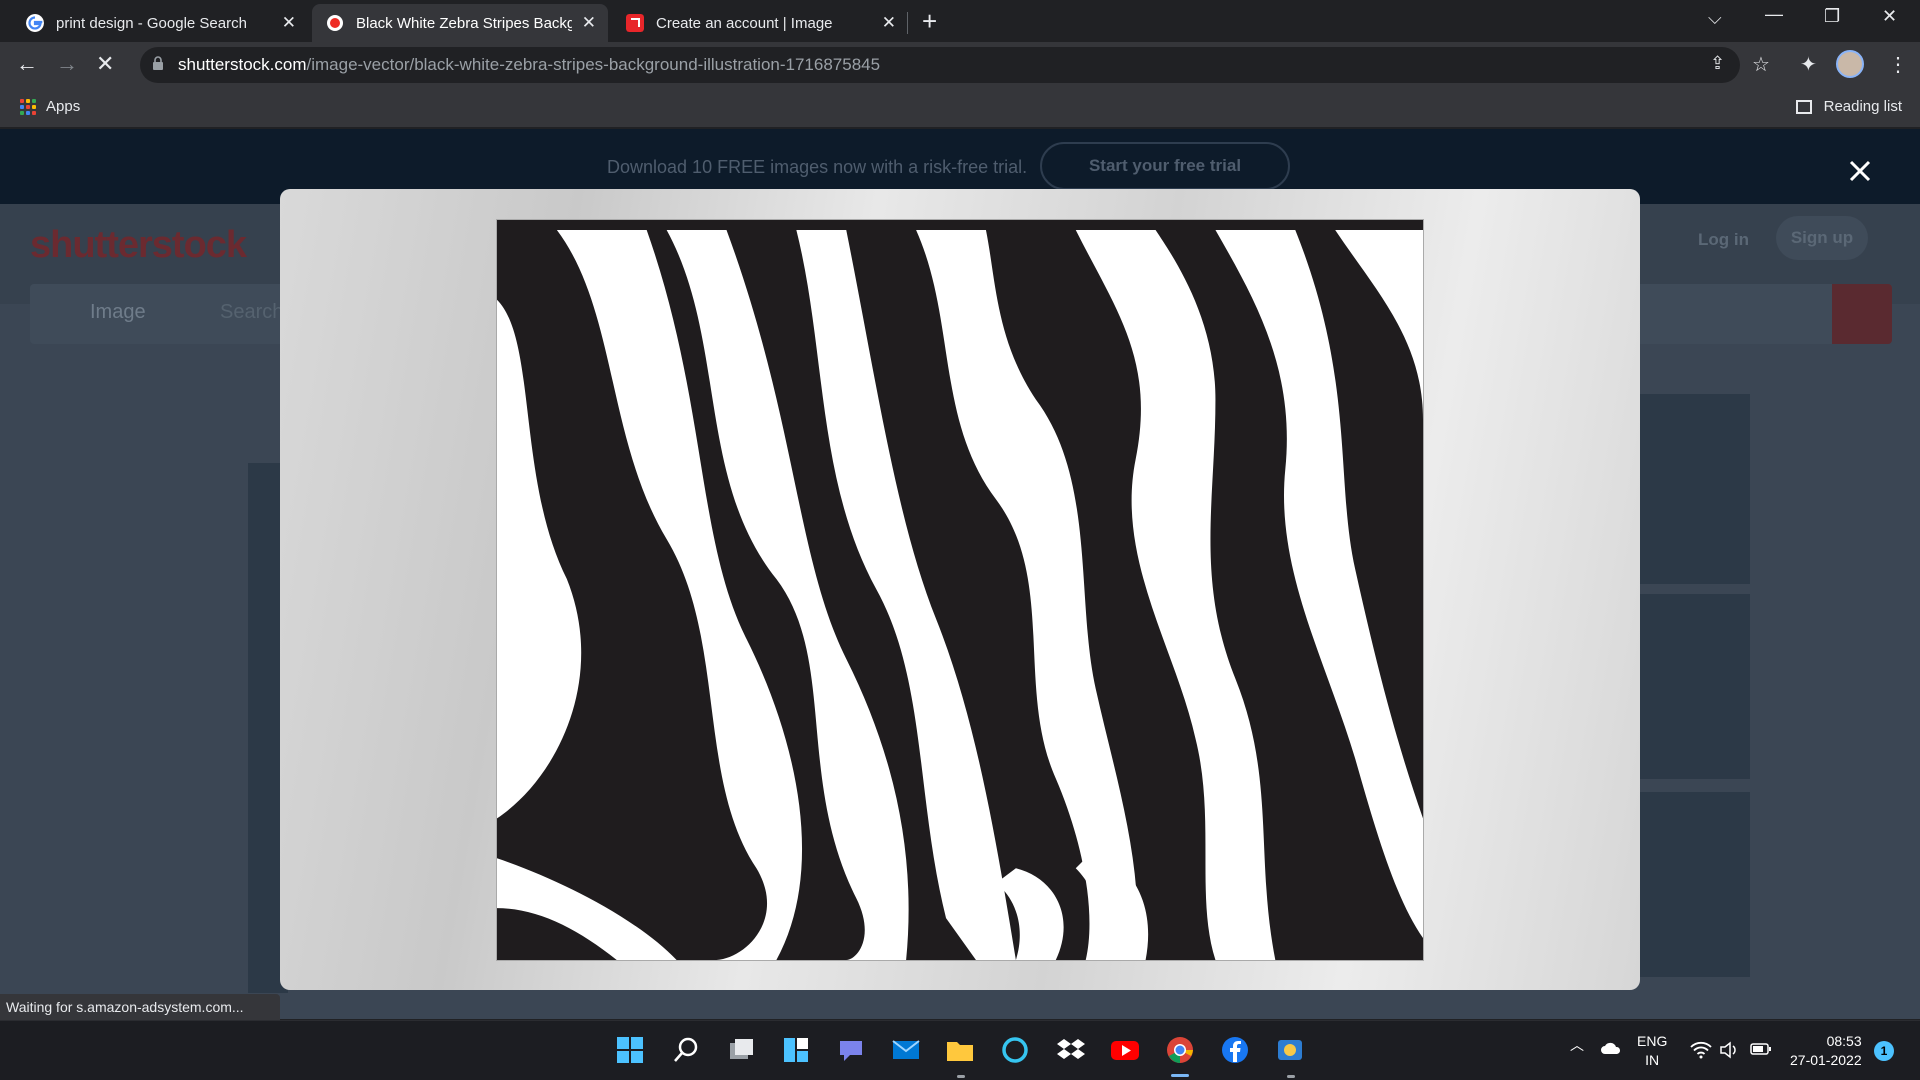 The image size is (1920, 1080). I want to click on wifi-icon, so click(1701, 1050).